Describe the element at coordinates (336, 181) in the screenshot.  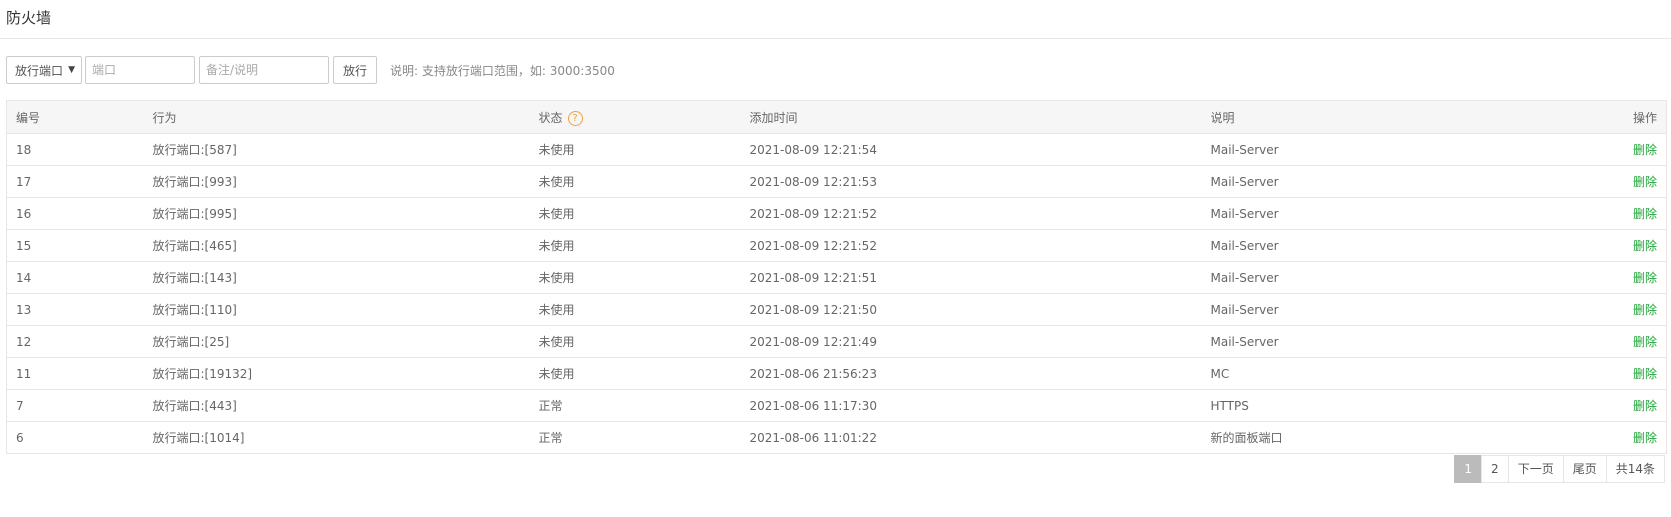
I see `cell-action: 放行端口:[993]` at that location.